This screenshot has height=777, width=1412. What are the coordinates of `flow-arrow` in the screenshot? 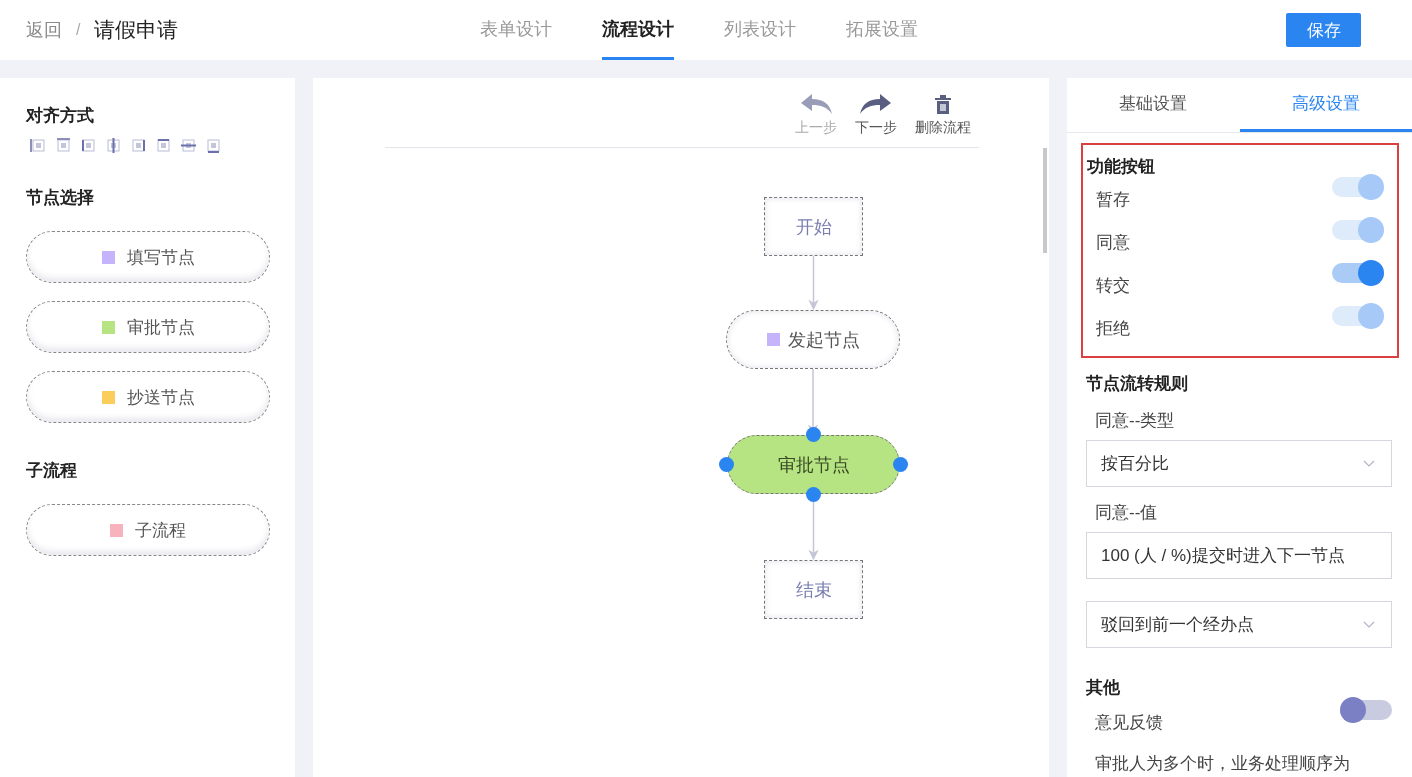 It's located at (813, 283).